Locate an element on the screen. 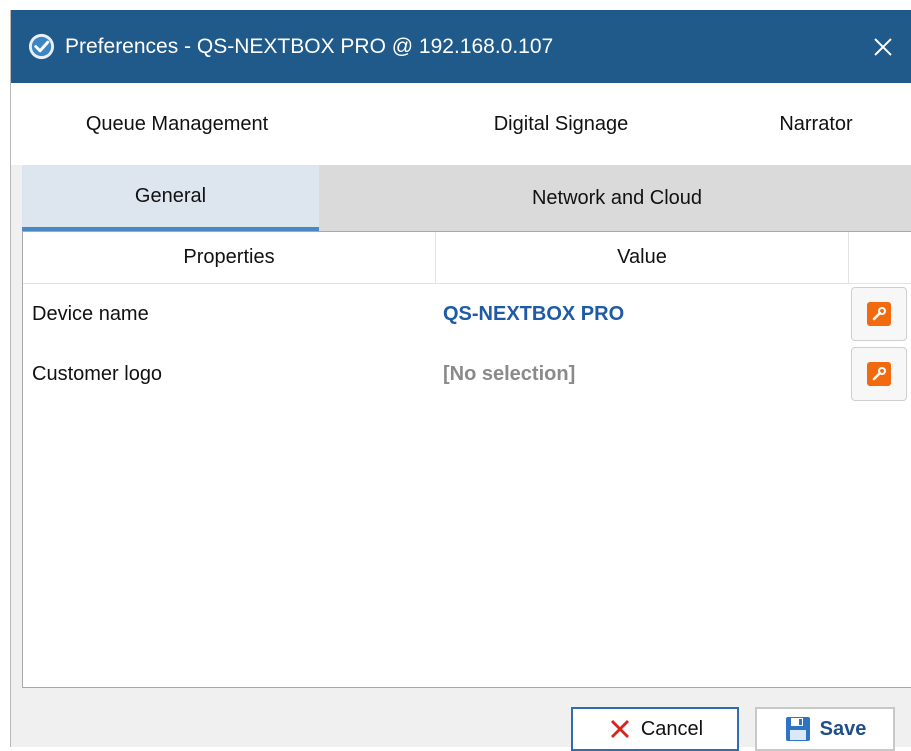 The height and width of the screenshot is (751, 911). tab-narrator: Narrator is located at coordinates (816, 124).